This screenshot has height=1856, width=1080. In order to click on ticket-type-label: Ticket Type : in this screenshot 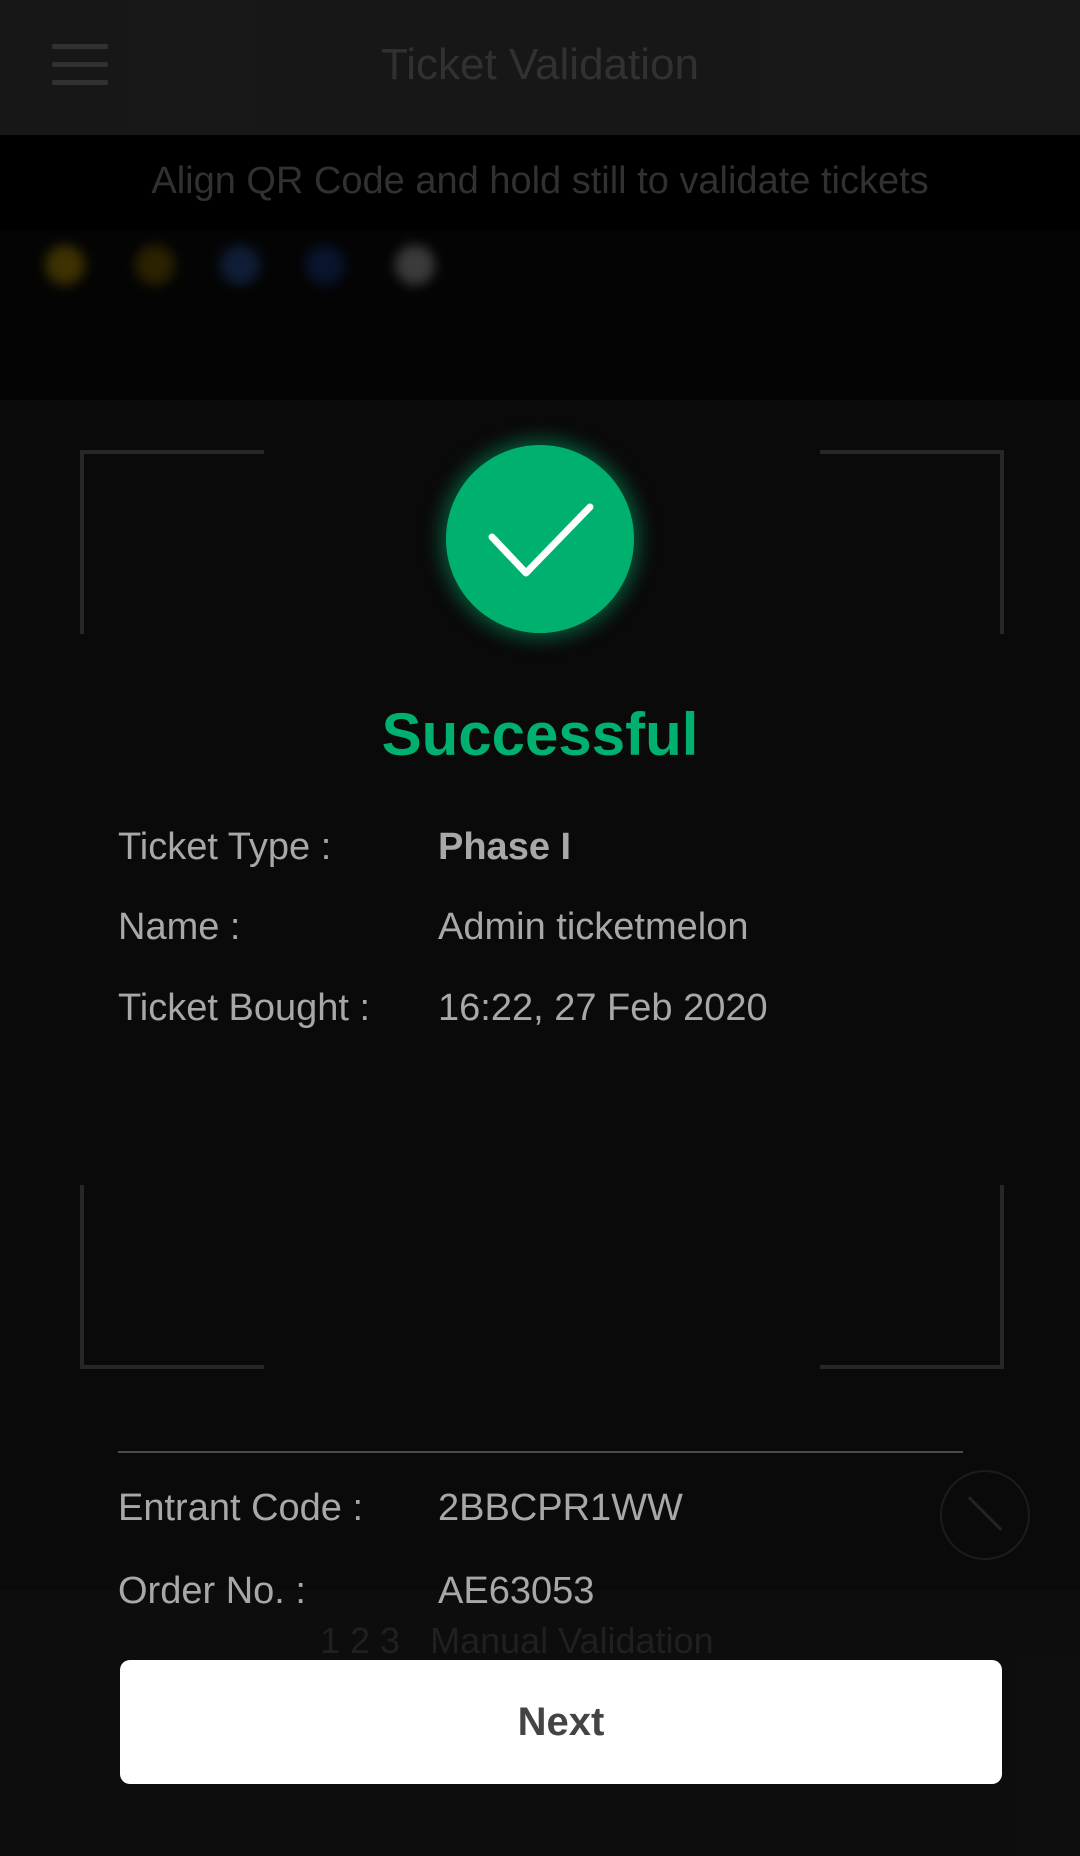, I will do `click(225, 847)`.